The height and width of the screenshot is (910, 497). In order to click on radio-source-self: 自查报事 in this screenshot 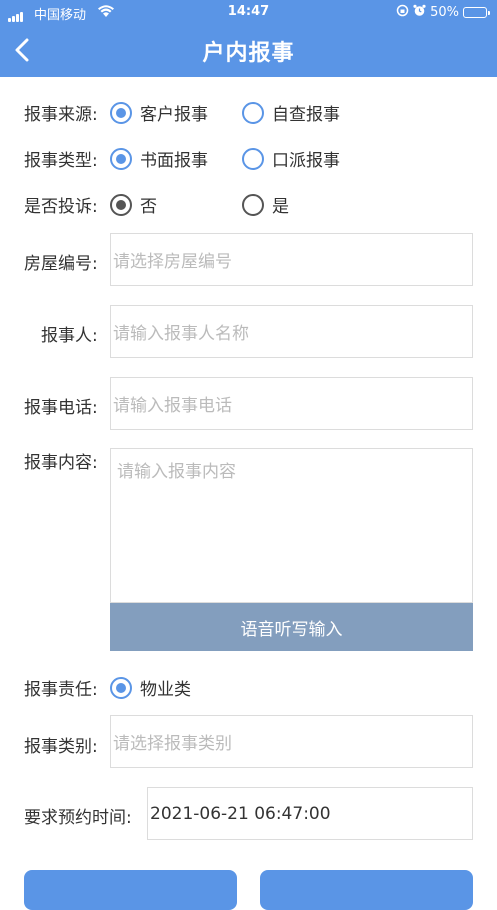, I will do `click(291, 112)`.